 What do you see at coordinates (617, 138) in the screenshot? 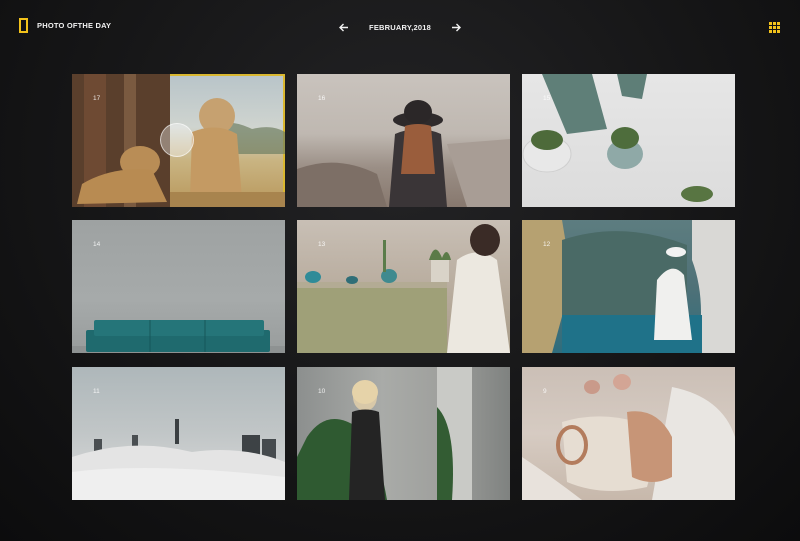
I see `plants-photo` at bounding box center [617, 138].